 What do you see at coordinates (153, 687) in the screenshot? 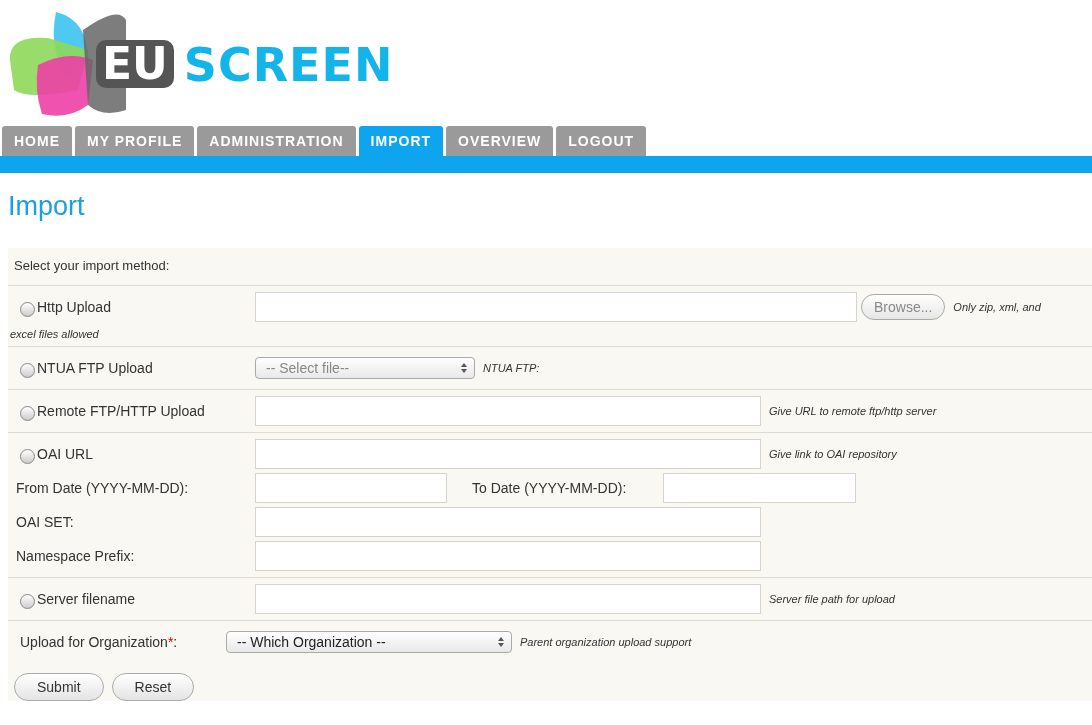
I see `reset-button: Reset` at bounding box center [153, 687].